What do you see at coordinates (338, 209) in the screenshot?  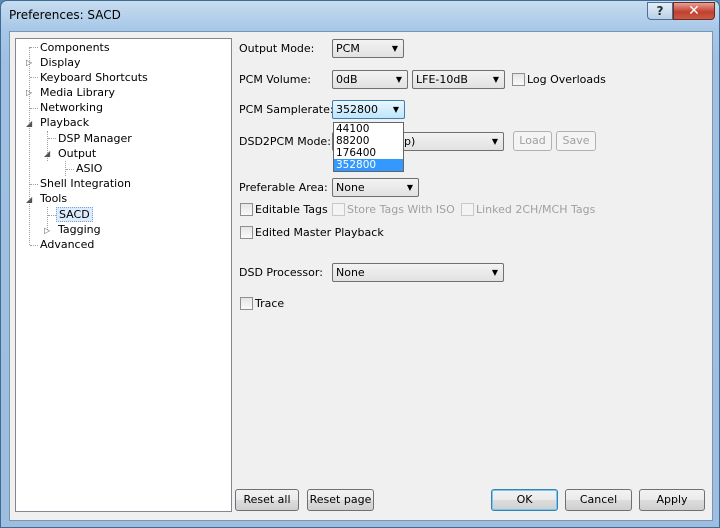 I see `store-tags-checkbox` at bounding box center [338, 209].